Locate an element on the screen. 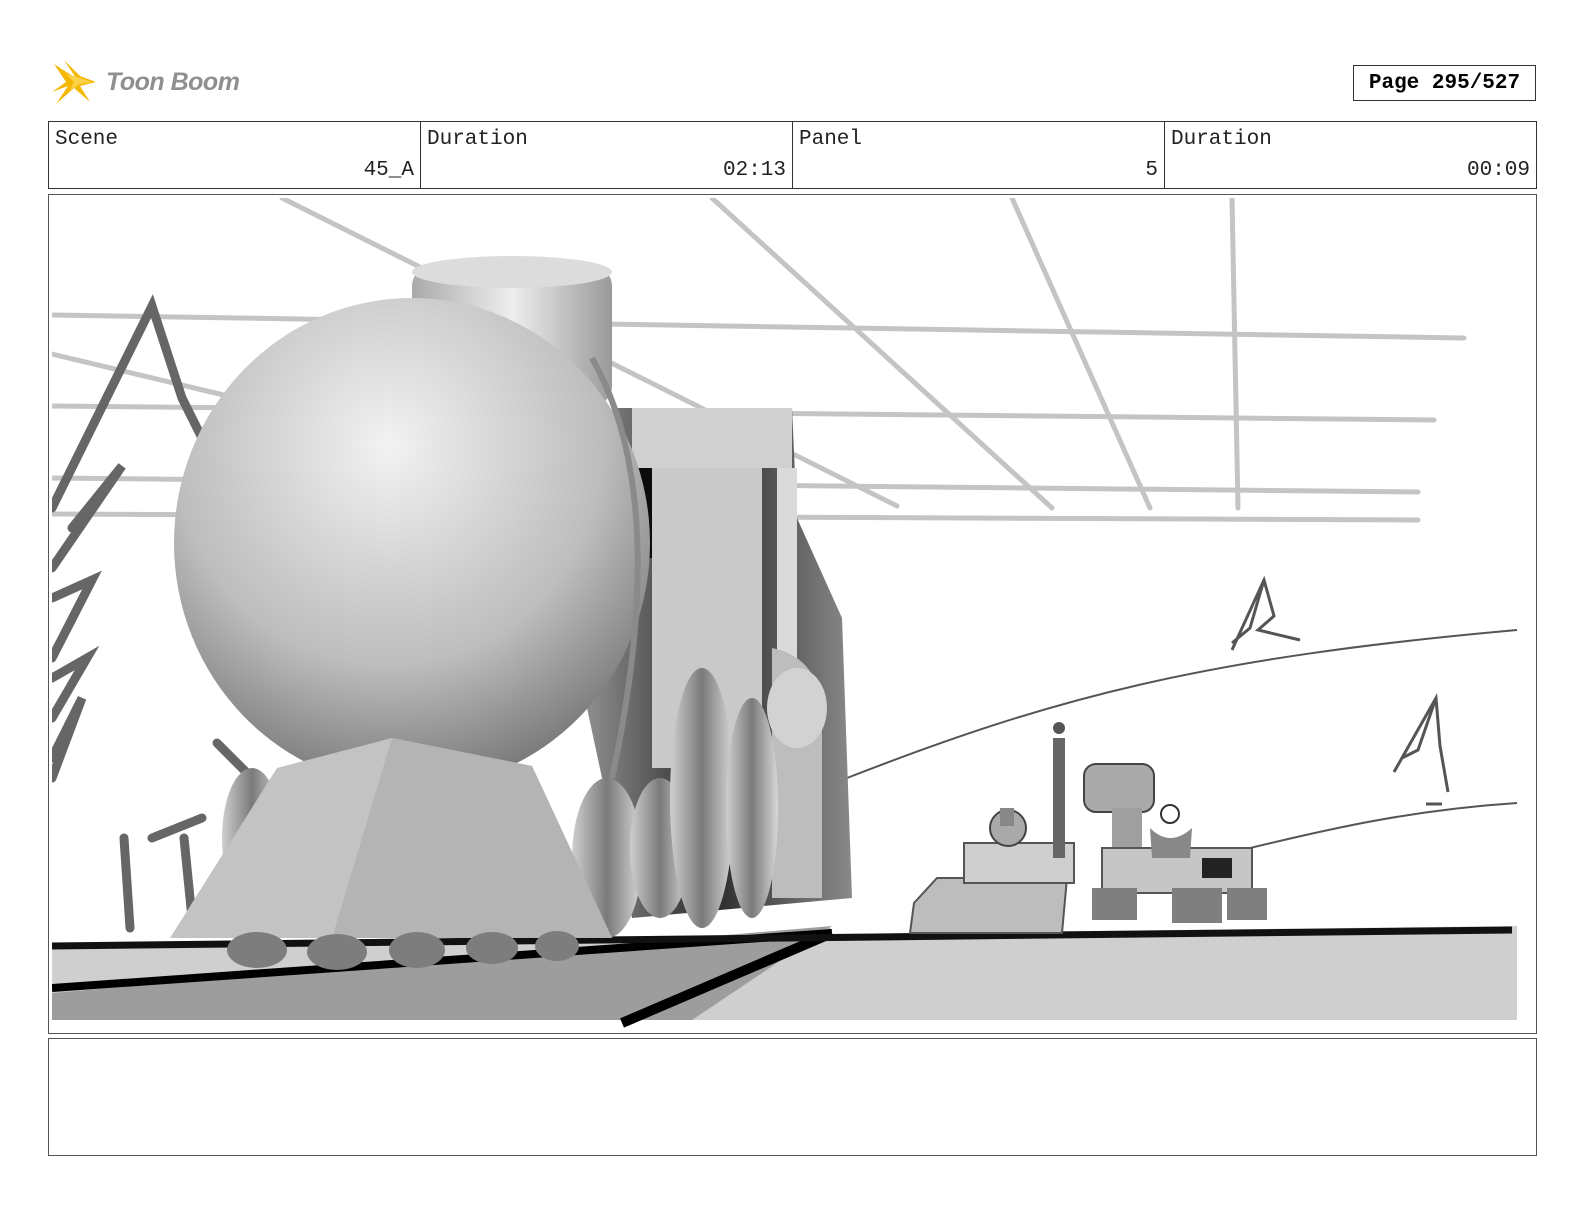  hills is located at coordinates (1182, 740).